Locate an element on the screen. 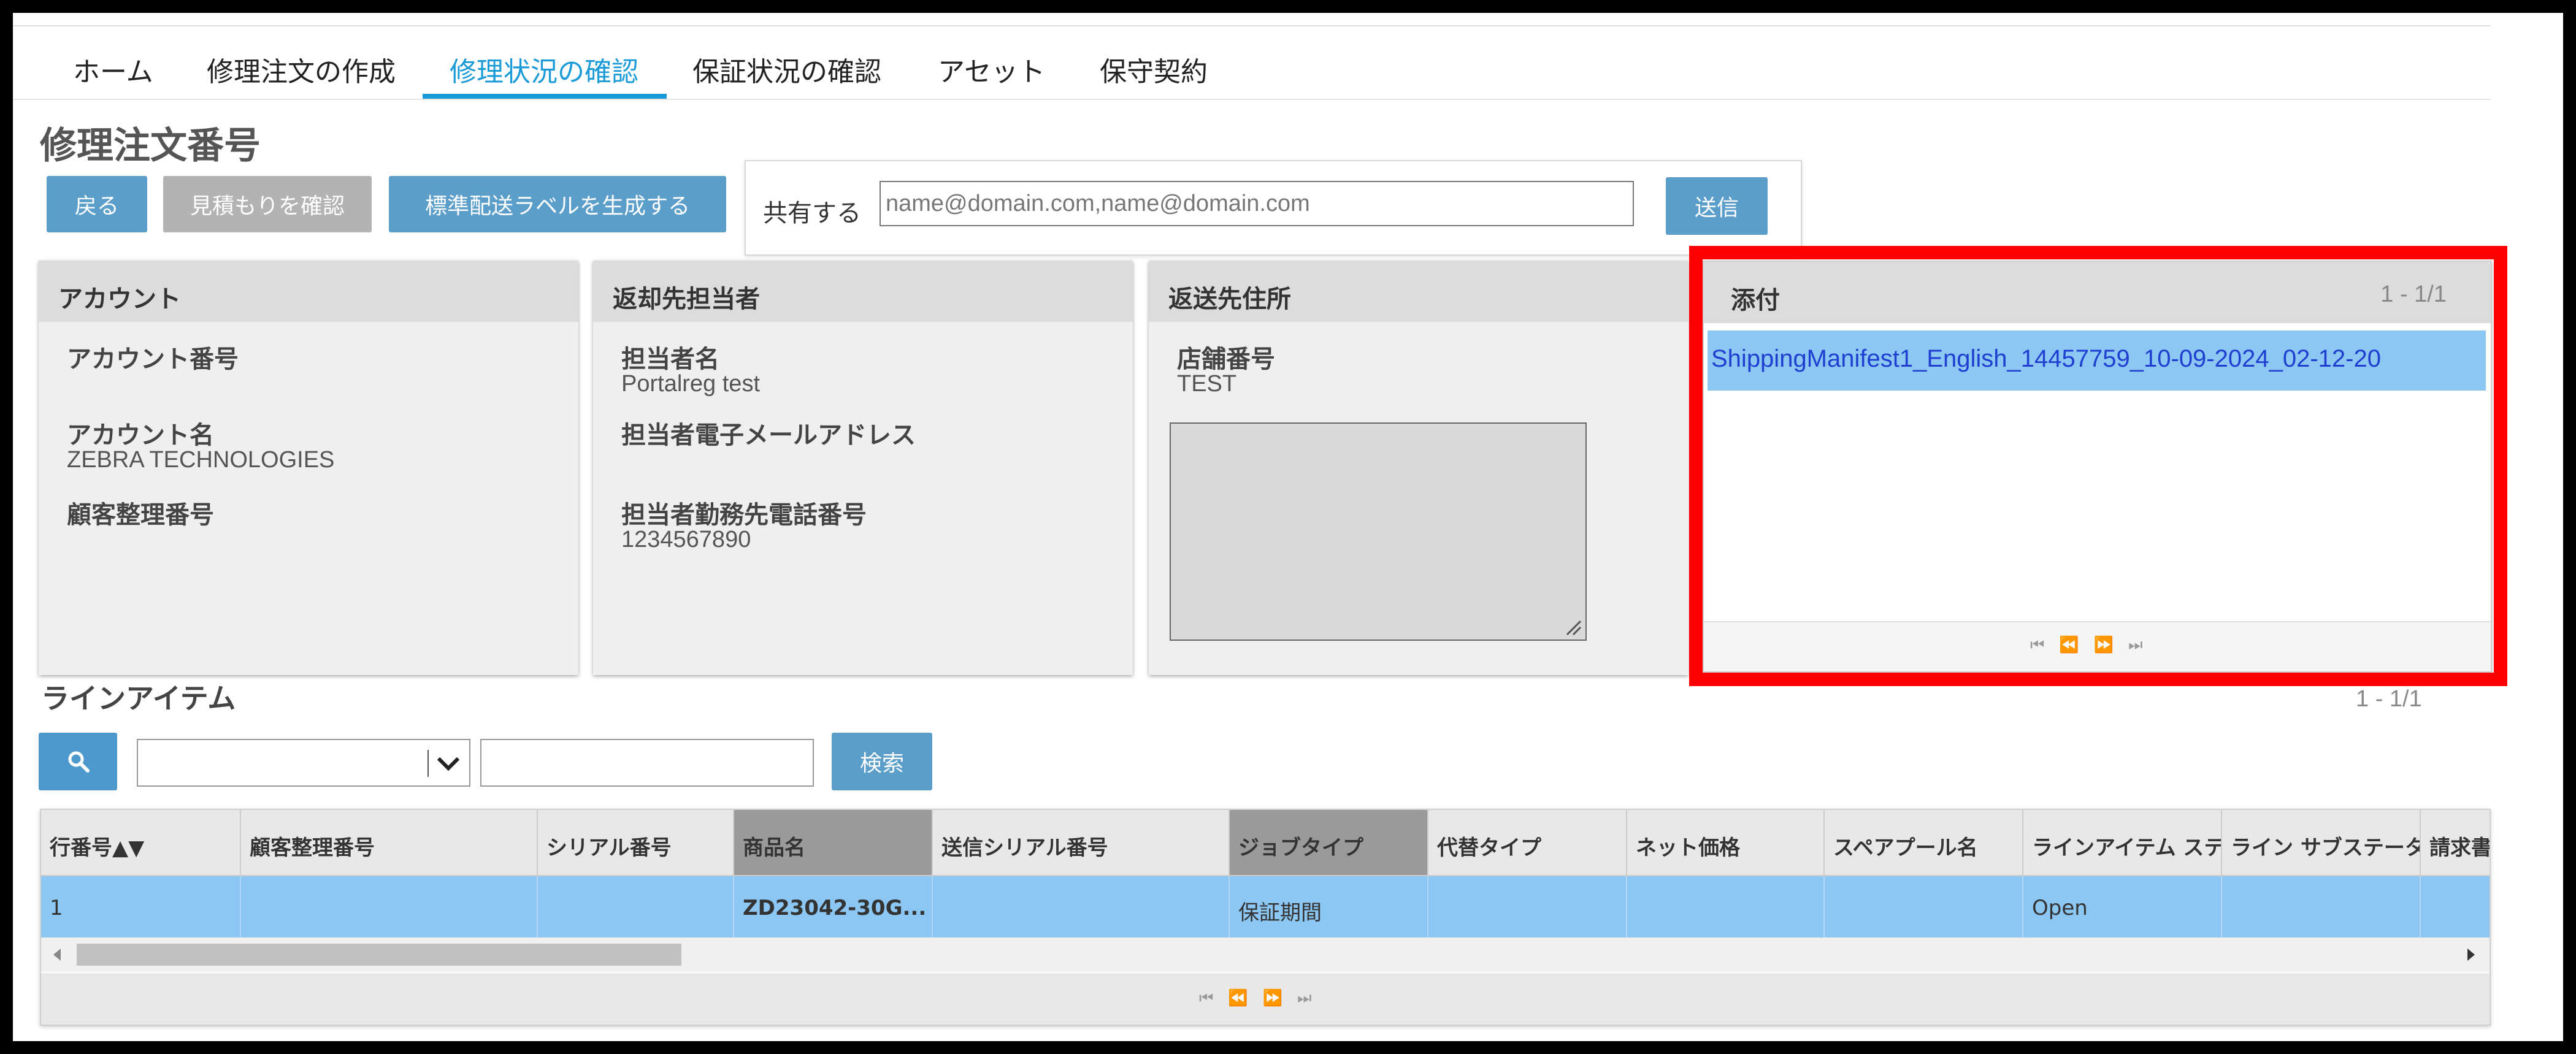  grid-pager-controls: ⏮⏪⏩⏭ is located at coordinates (1263, 999).